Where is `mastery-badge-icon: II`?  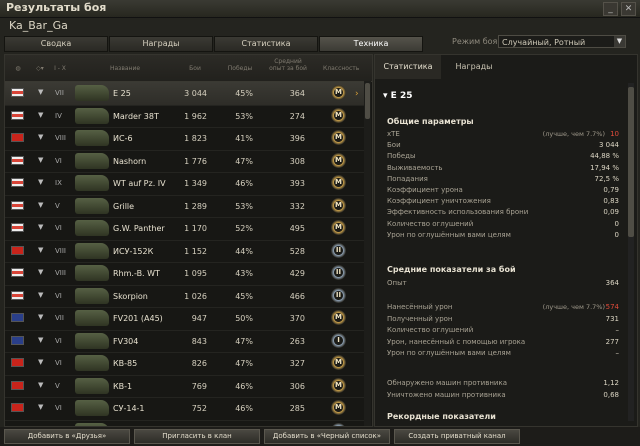
mastery-badge-icon: II is located at coordinates (338, 250).